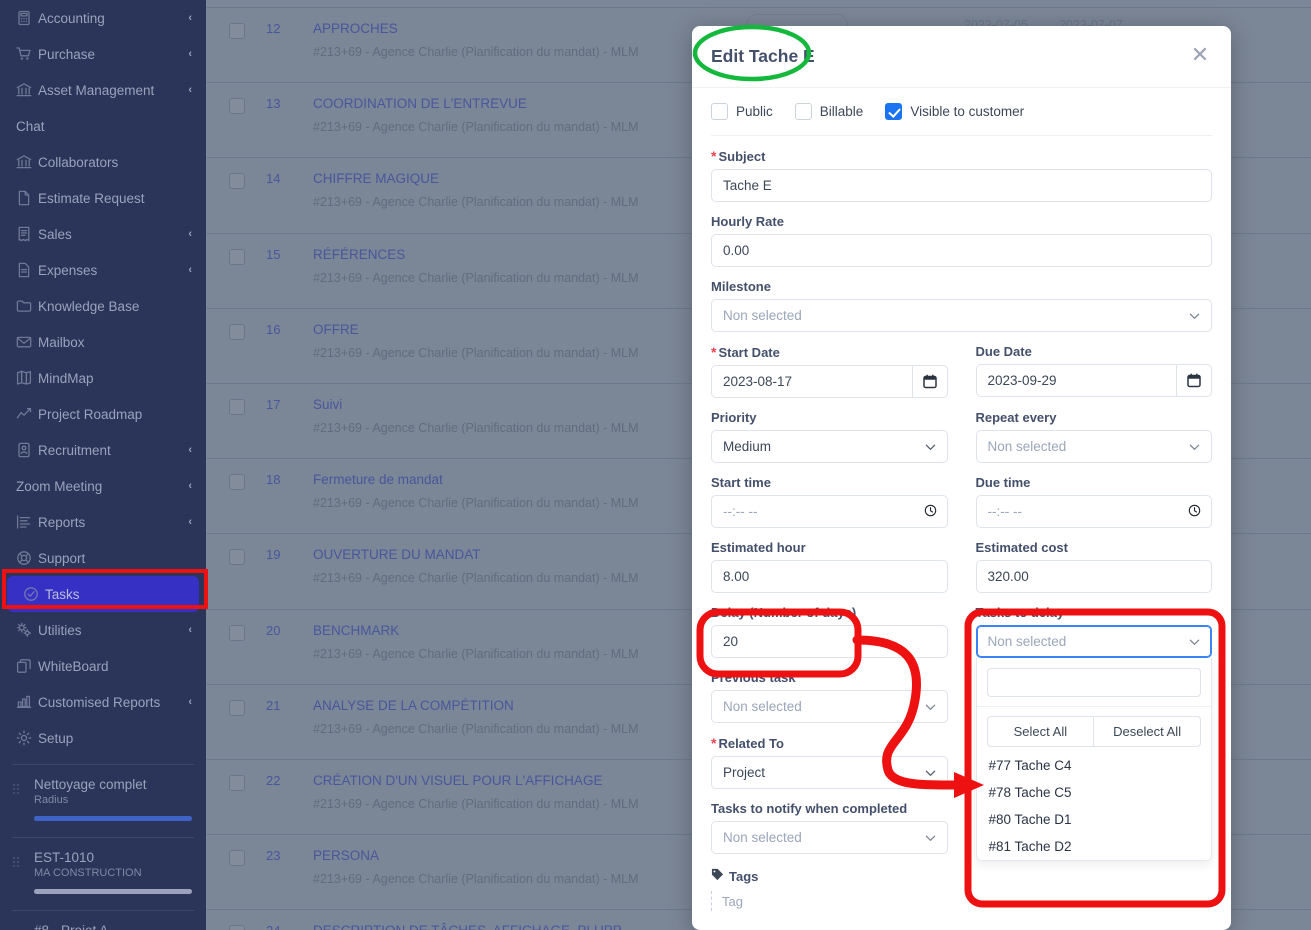  What do you see at coordinates (327, 404) in the screenshot?
I see `row-title: Suivi` at bounding box center [327, 404].